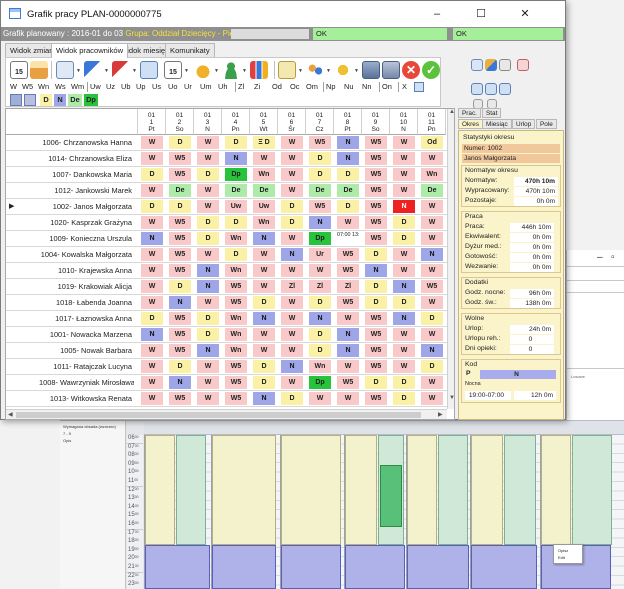 The image size is (624, 589). I want to click on background-restore-icon: ▫, so click(613, 257).